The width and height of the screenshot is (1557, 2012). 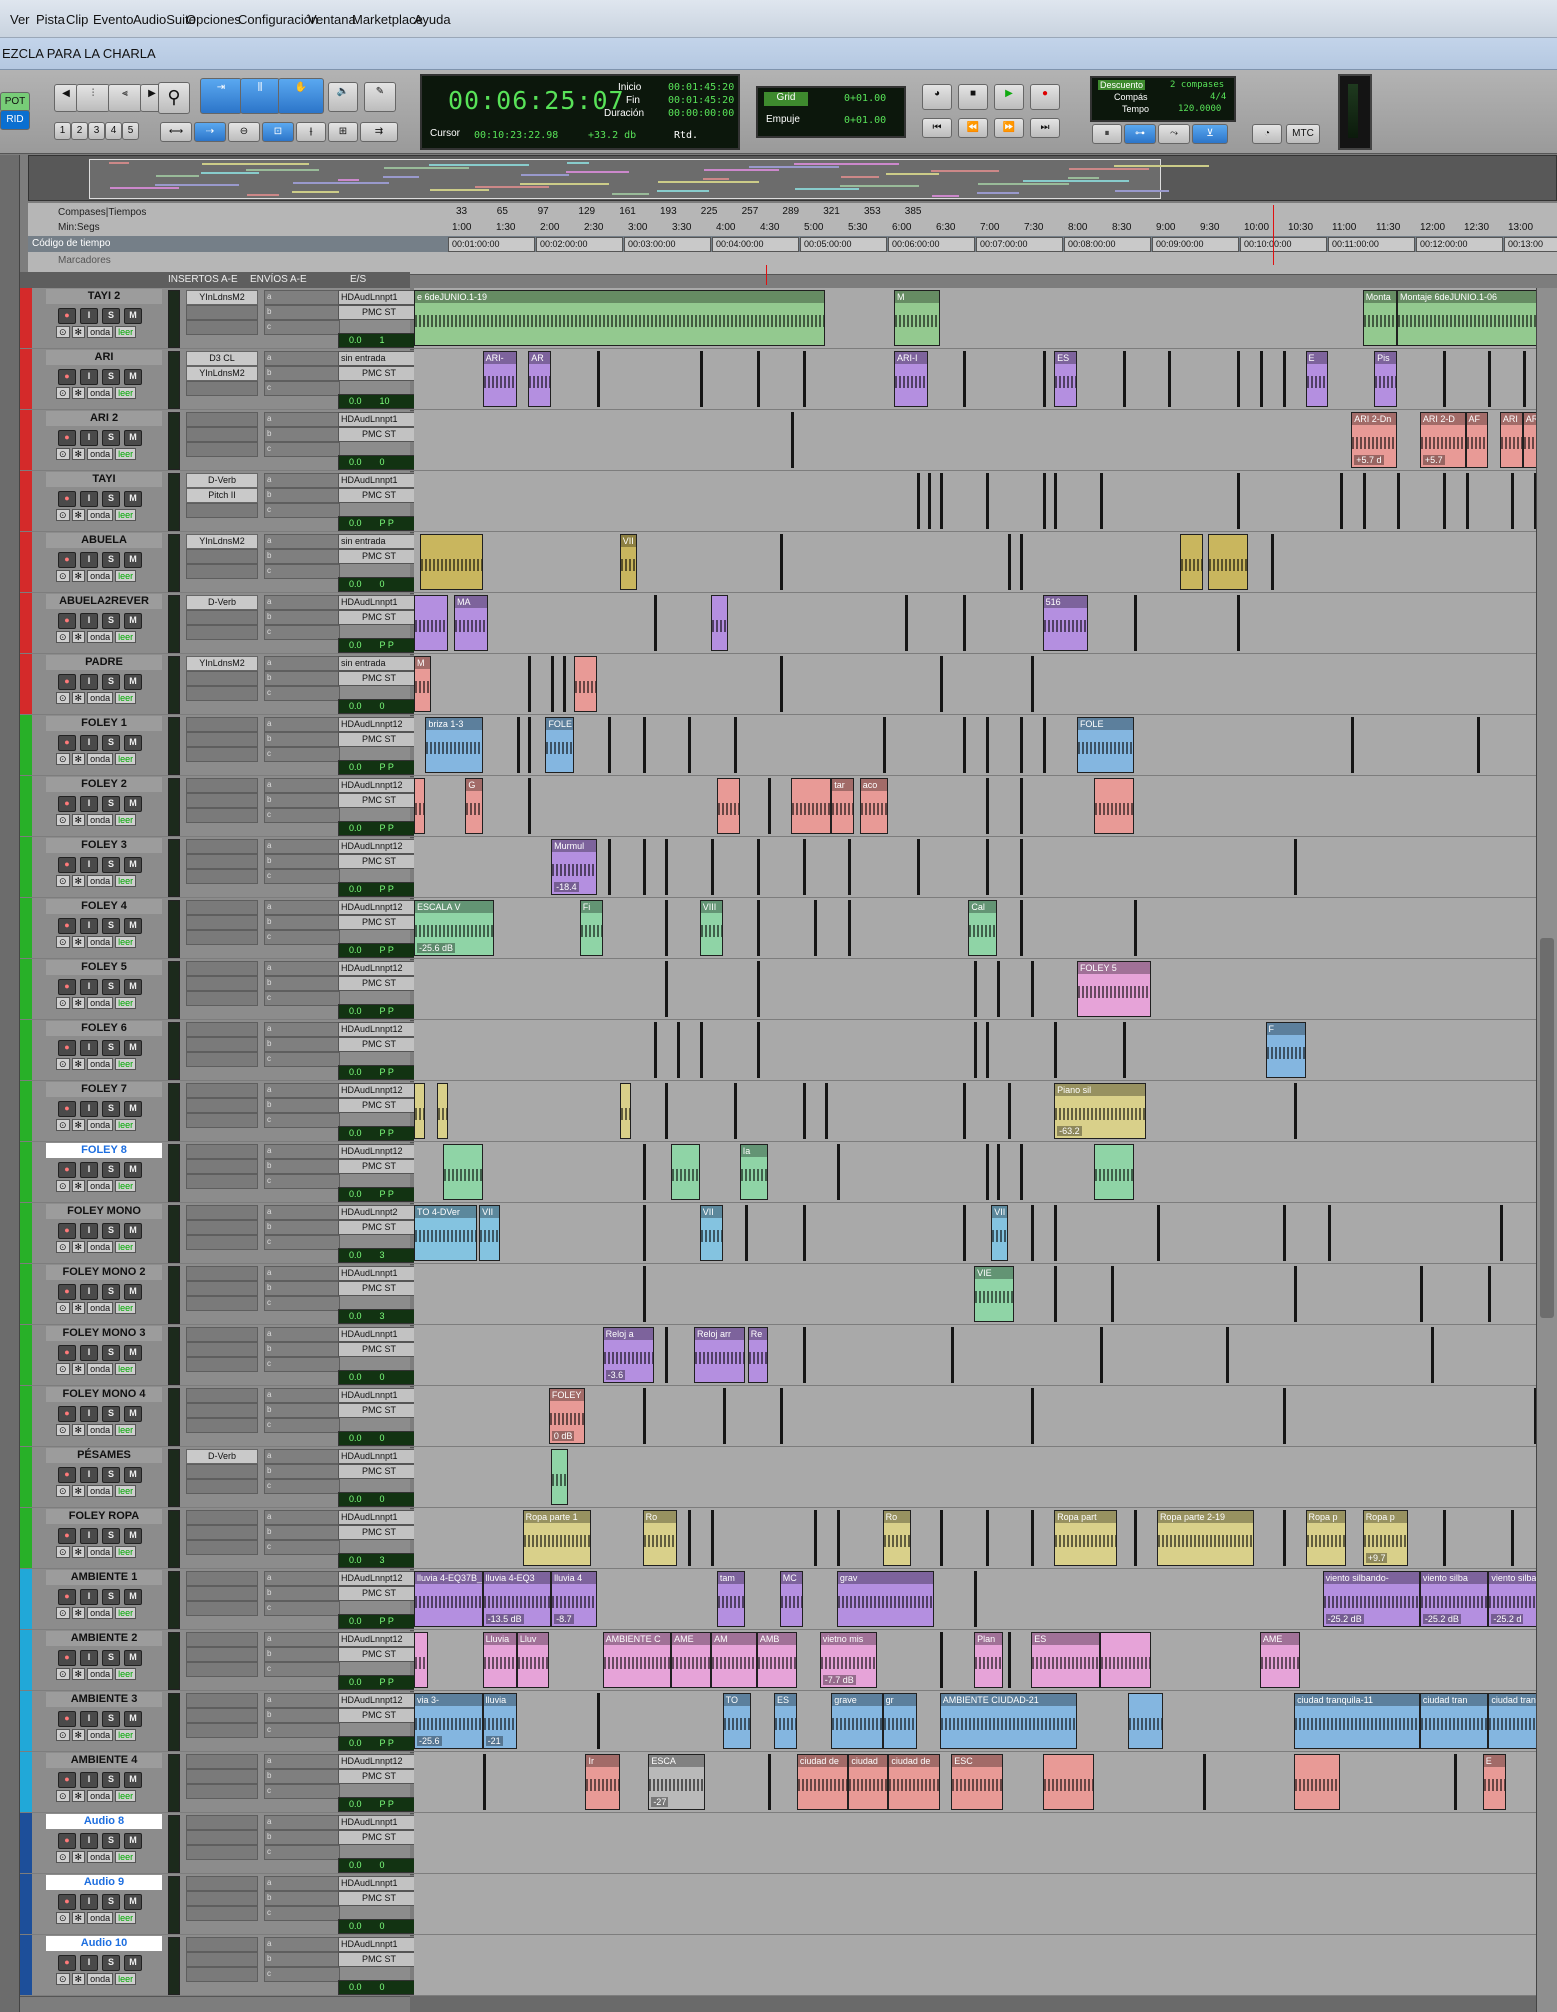 What do you see at coordinates (1441, 1619) in the screenshot?
I see `clip-gain: -25.2 dB` at bounding box center [1441, 1619].